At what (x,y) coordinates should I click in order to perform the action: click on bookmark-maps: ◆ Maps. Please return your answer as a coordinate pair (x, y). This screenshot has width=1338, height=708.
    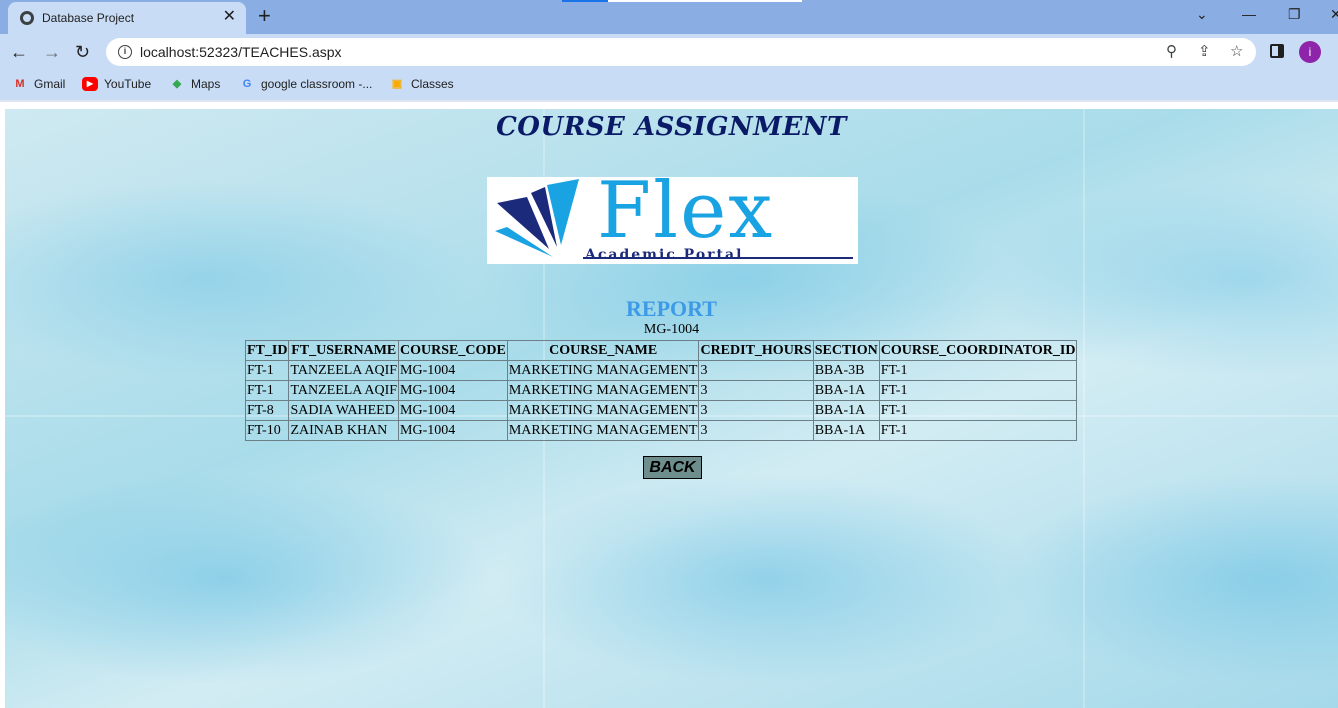
    Looking at the image, I should click on (195, 84).